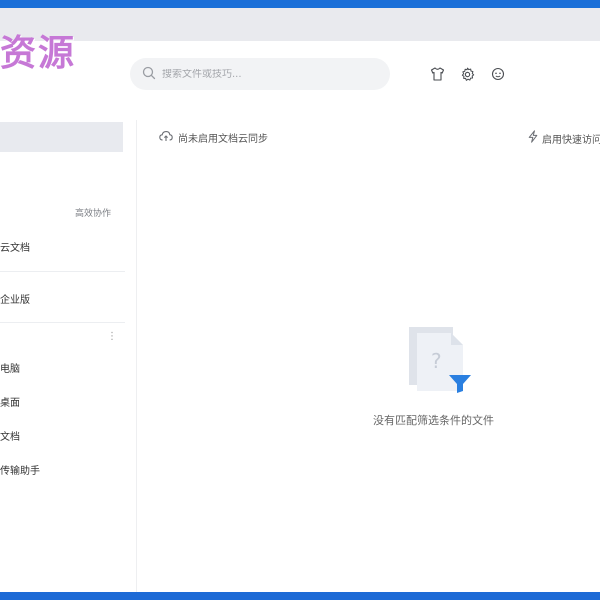 This screenshot has height=600, width=600. Describe the element at coordinates (498, 74) in the screenshot. I see `chat-icon` at that location.